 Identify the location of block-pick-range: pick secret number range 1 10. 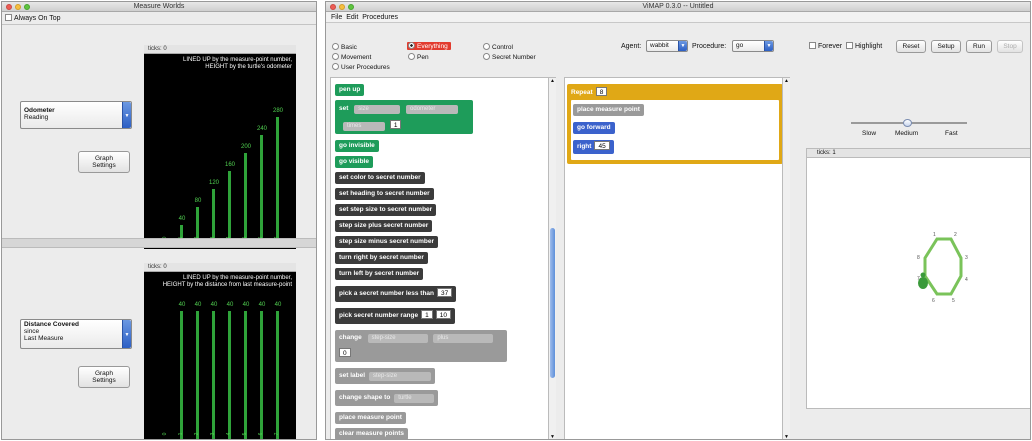
(395, 316).